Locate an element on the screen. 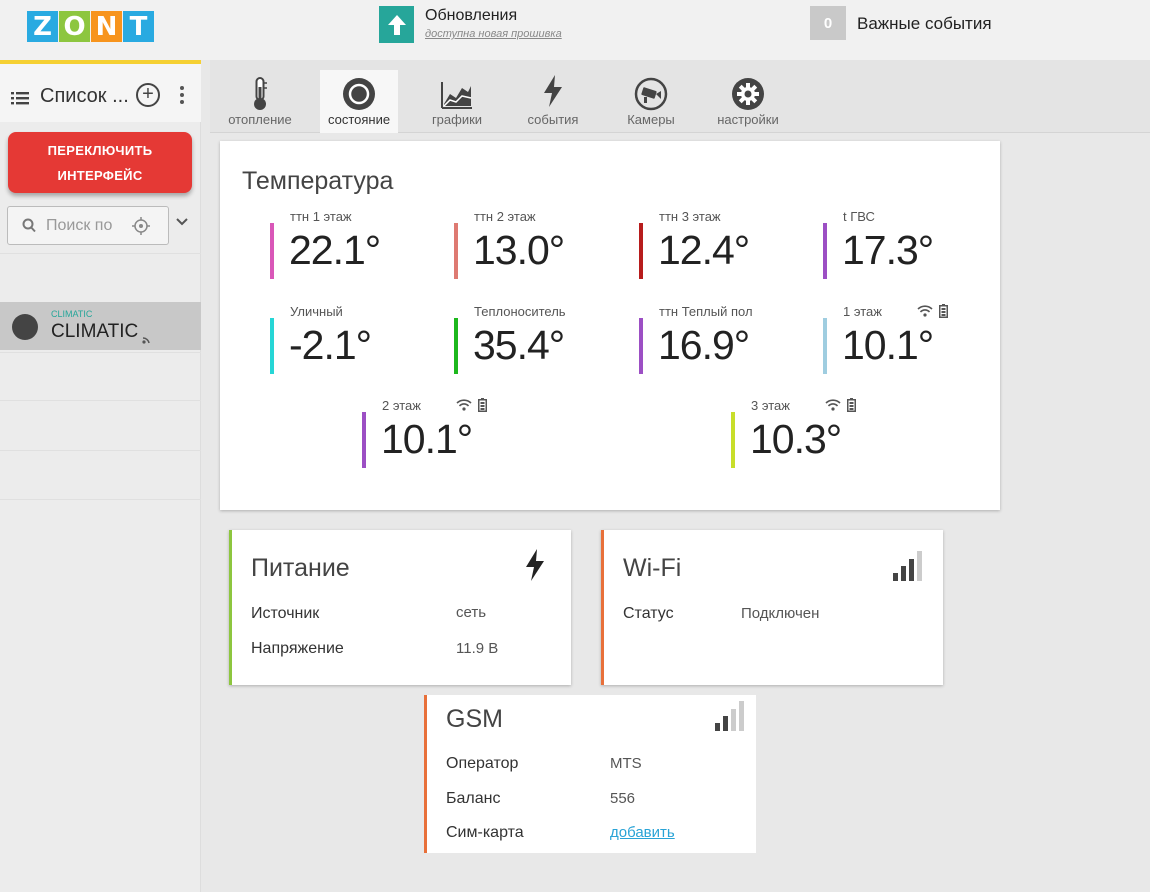 The width and height of the screenshot is (1150, 892). search-placeholder: Поиск по is located at coordinates (79, 225).